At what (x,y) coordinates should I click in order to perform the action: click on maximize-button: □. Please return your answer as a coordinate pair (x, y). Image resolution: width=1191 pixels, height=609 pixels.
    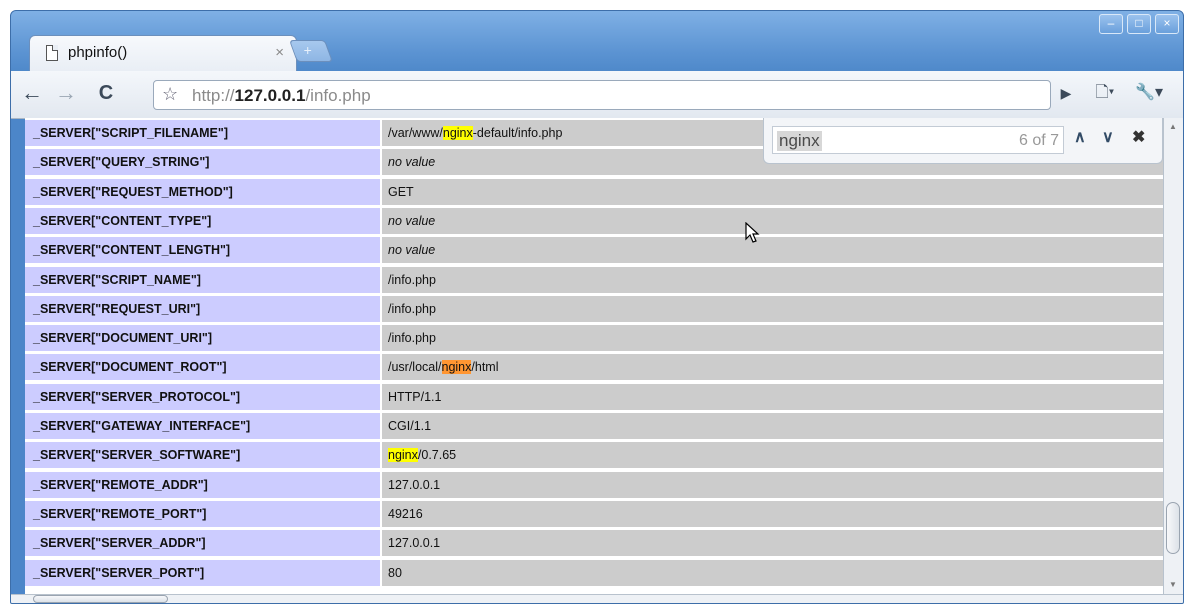
    Looking at the image, I should click on (1139, 24).